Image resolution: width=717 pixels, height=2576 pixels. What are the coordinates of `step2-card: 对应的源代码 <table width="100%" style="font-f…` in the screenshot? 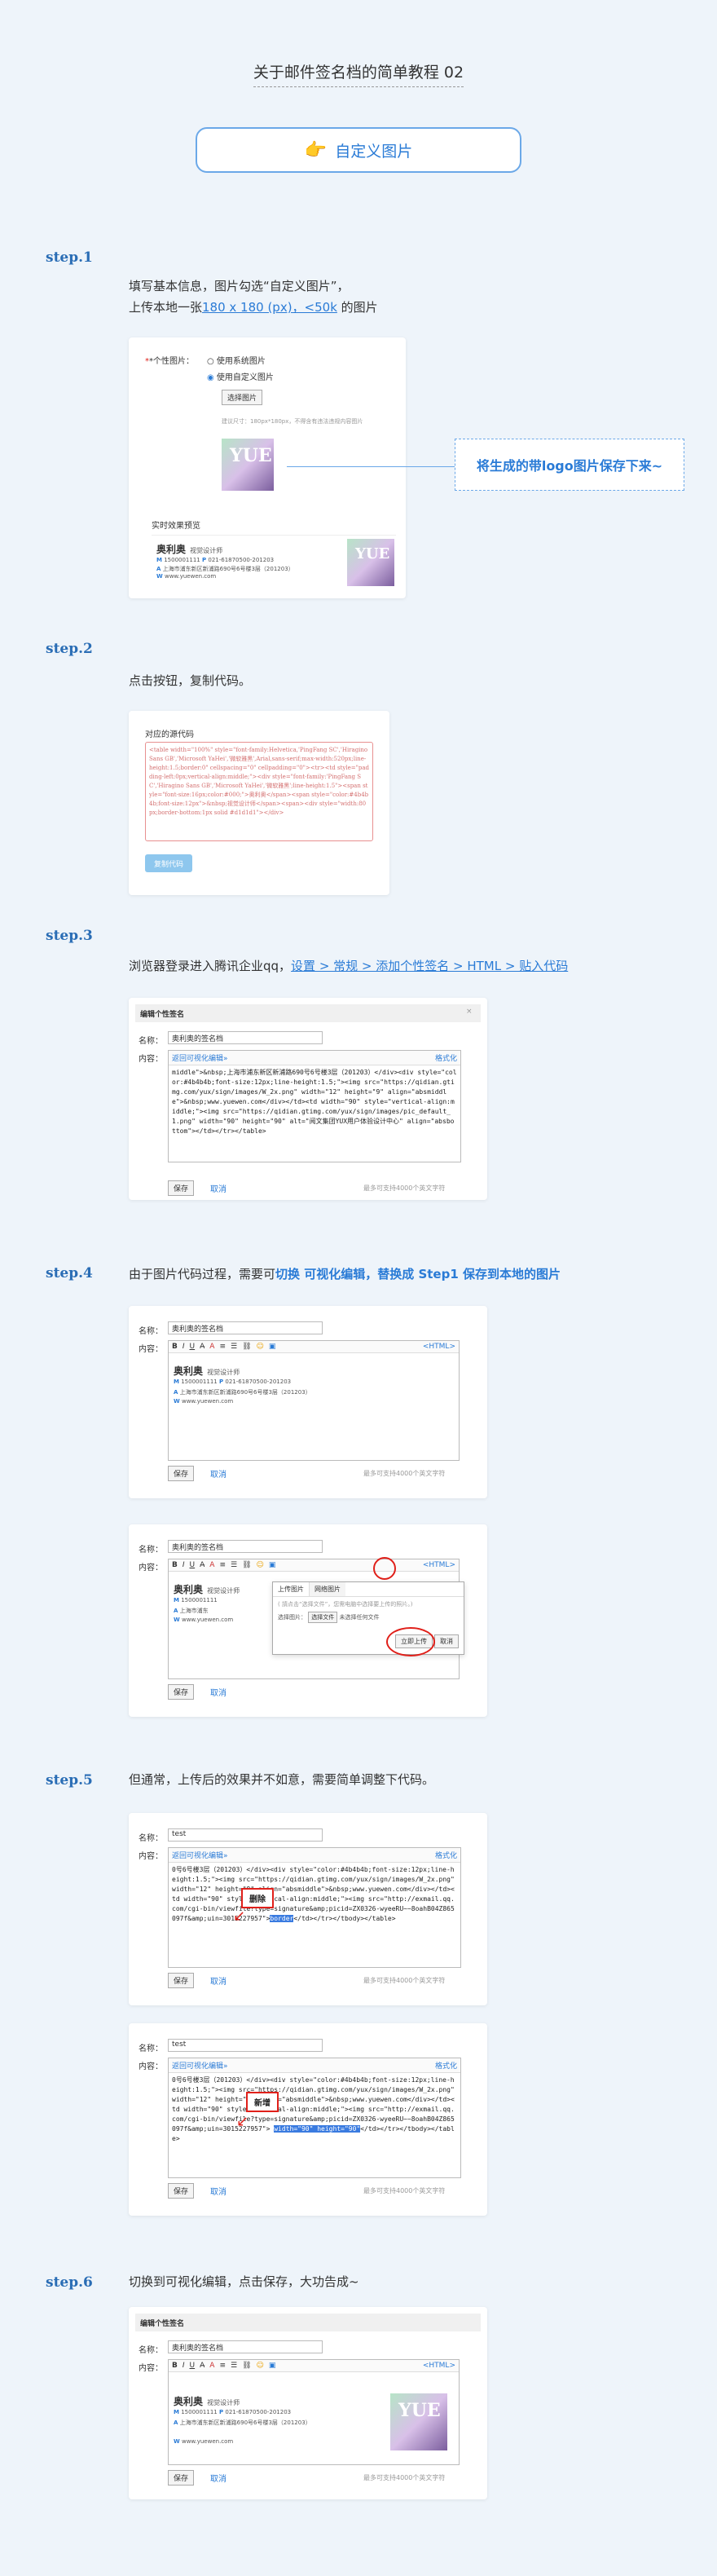 It's located at (259, 803).